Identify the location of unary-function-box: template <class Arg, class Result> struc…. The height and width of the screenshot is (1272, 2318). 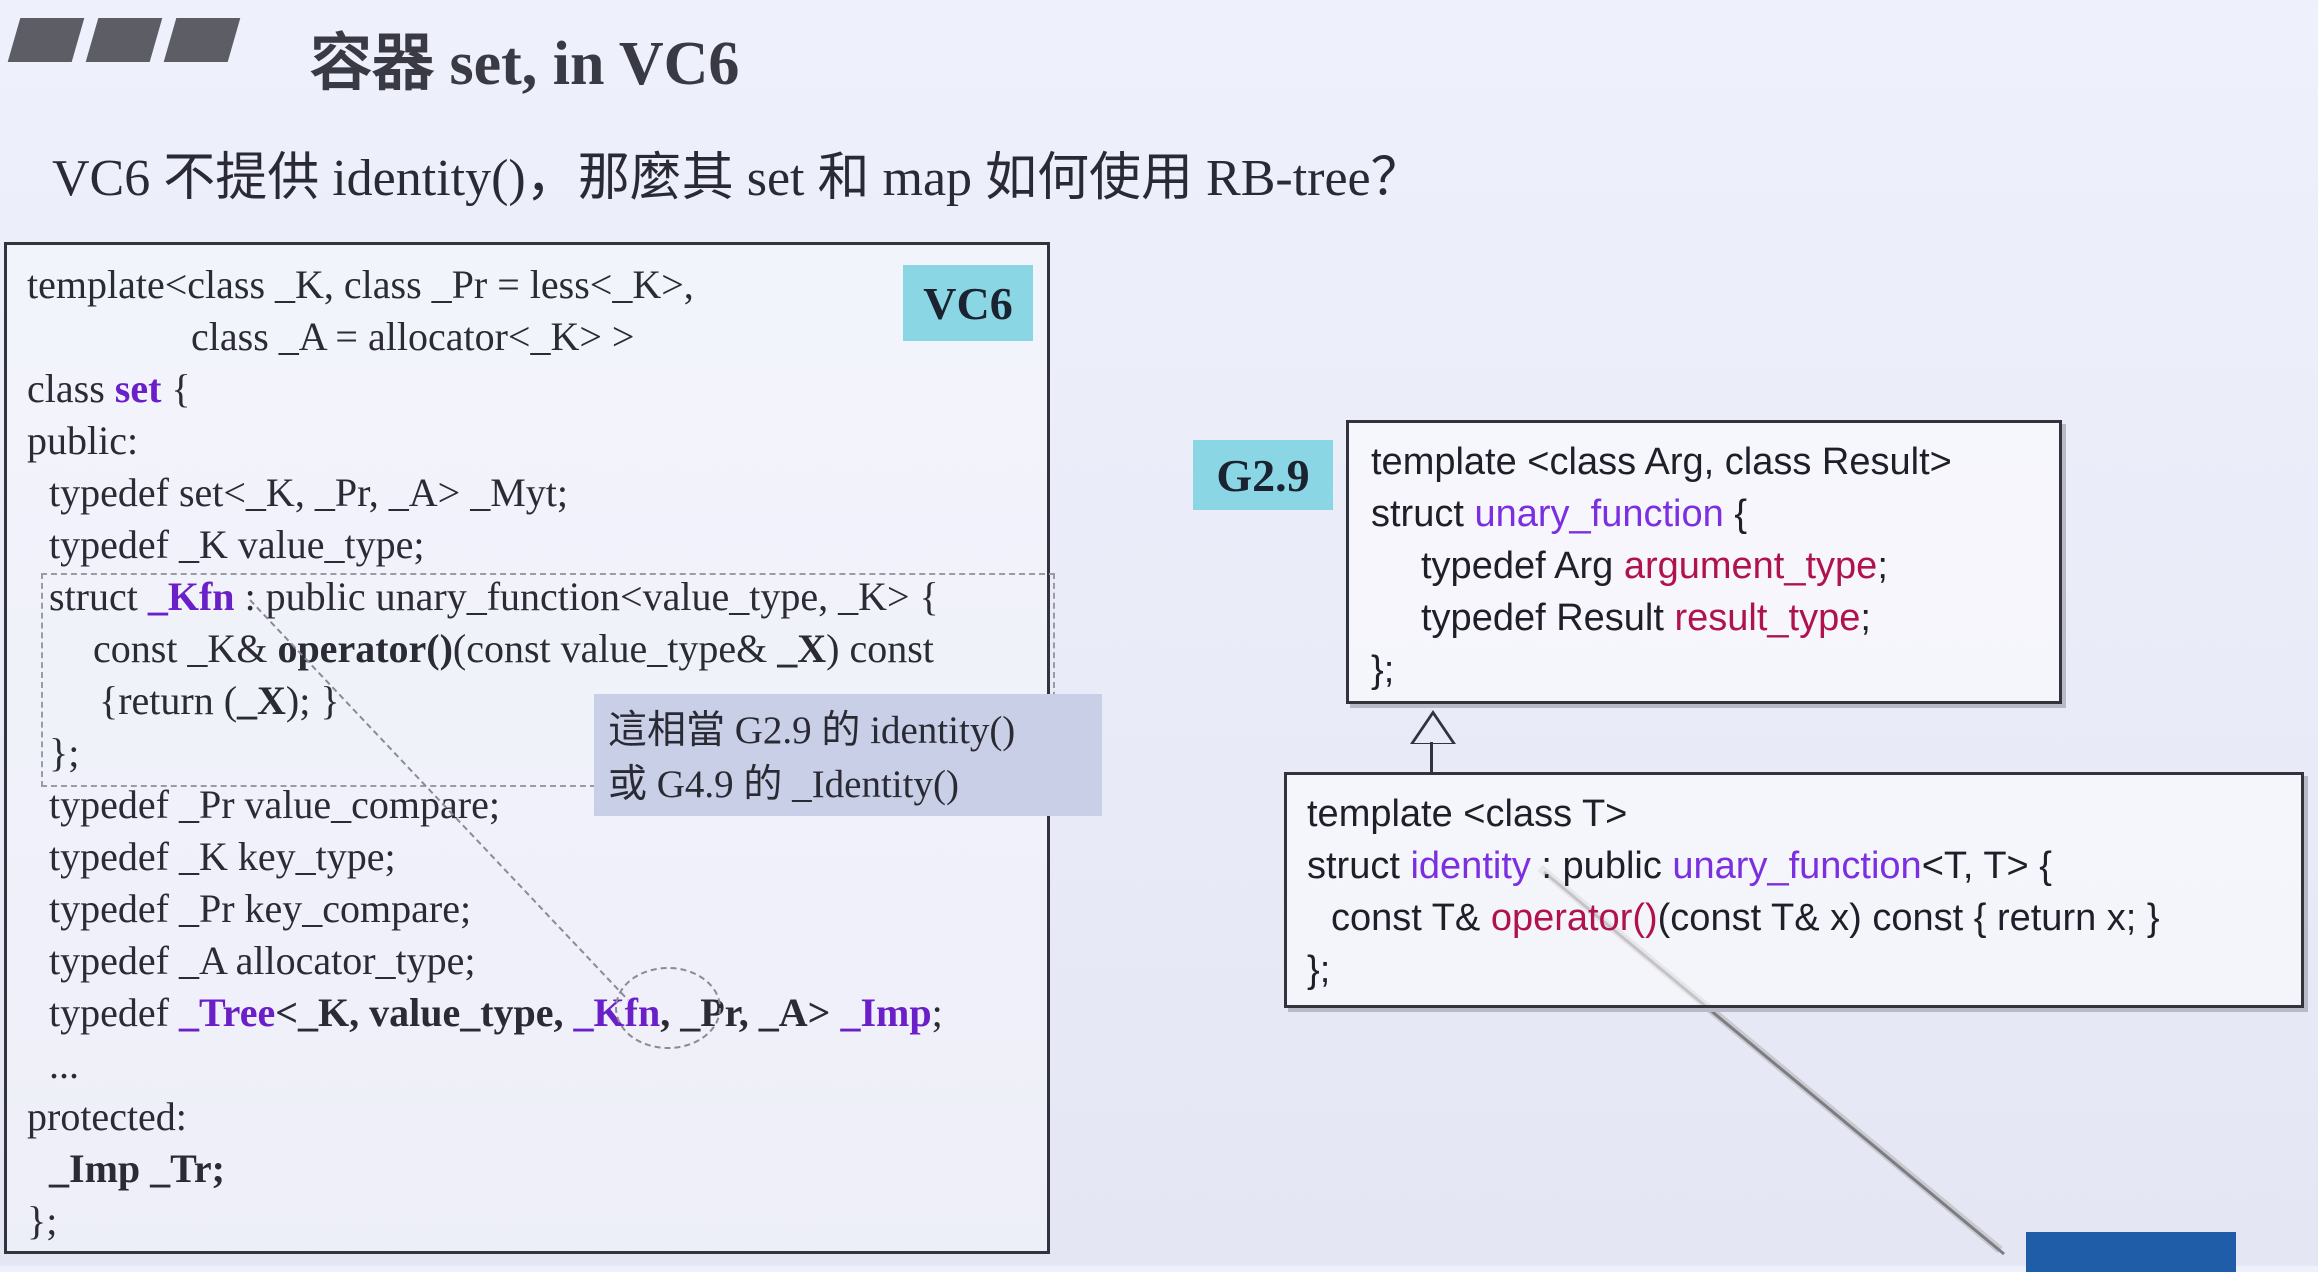
(1704, 562).